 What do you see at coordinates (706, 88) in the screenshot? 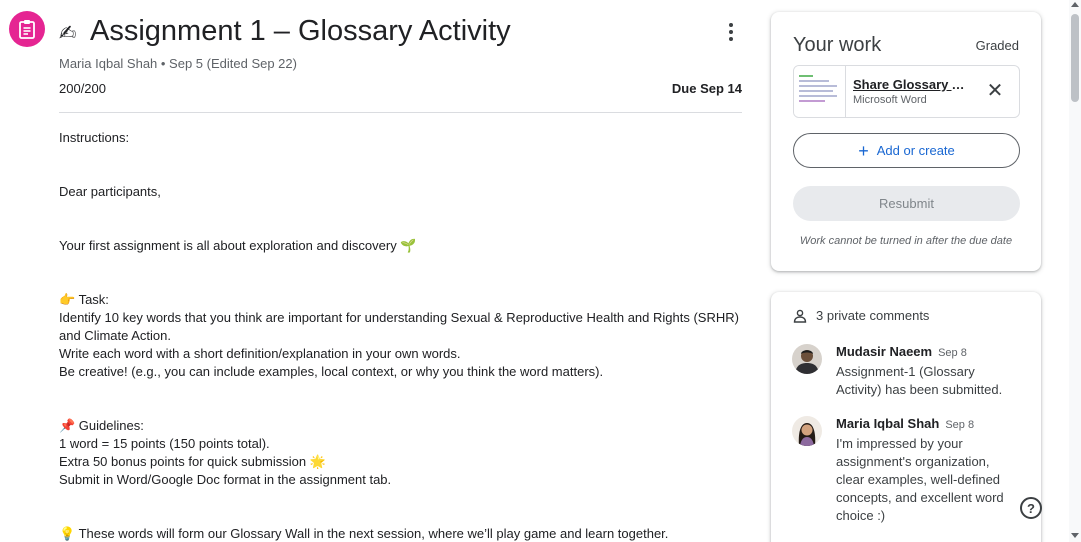
I see `due-date: Due Sep 14` at bounding box center [706, 88].